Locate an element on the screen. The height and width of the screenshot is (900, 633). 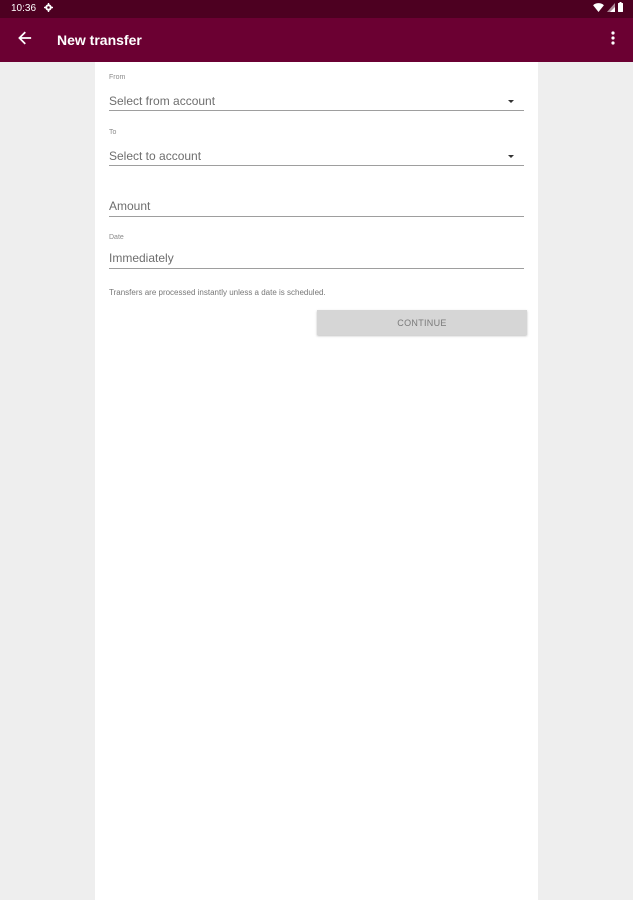
back-button is located at coordinates (25, 40).